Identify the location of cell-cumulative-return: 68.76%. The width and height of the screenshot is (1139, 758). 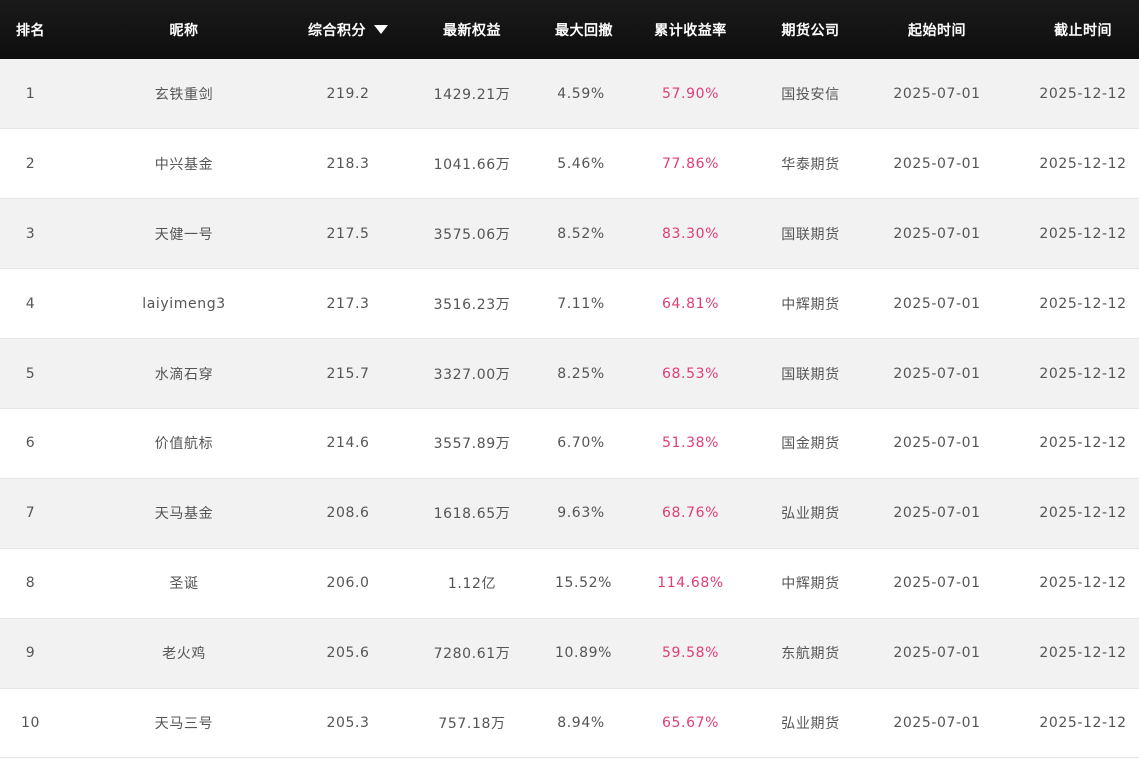
(690, 513).